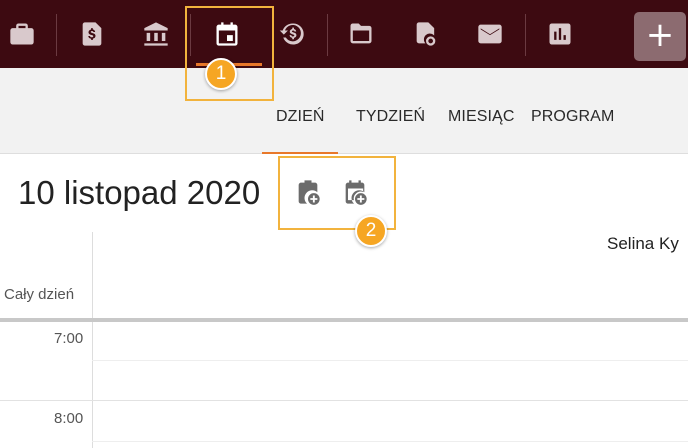  I want to click on time-label: 8:00, so click(69, 418).